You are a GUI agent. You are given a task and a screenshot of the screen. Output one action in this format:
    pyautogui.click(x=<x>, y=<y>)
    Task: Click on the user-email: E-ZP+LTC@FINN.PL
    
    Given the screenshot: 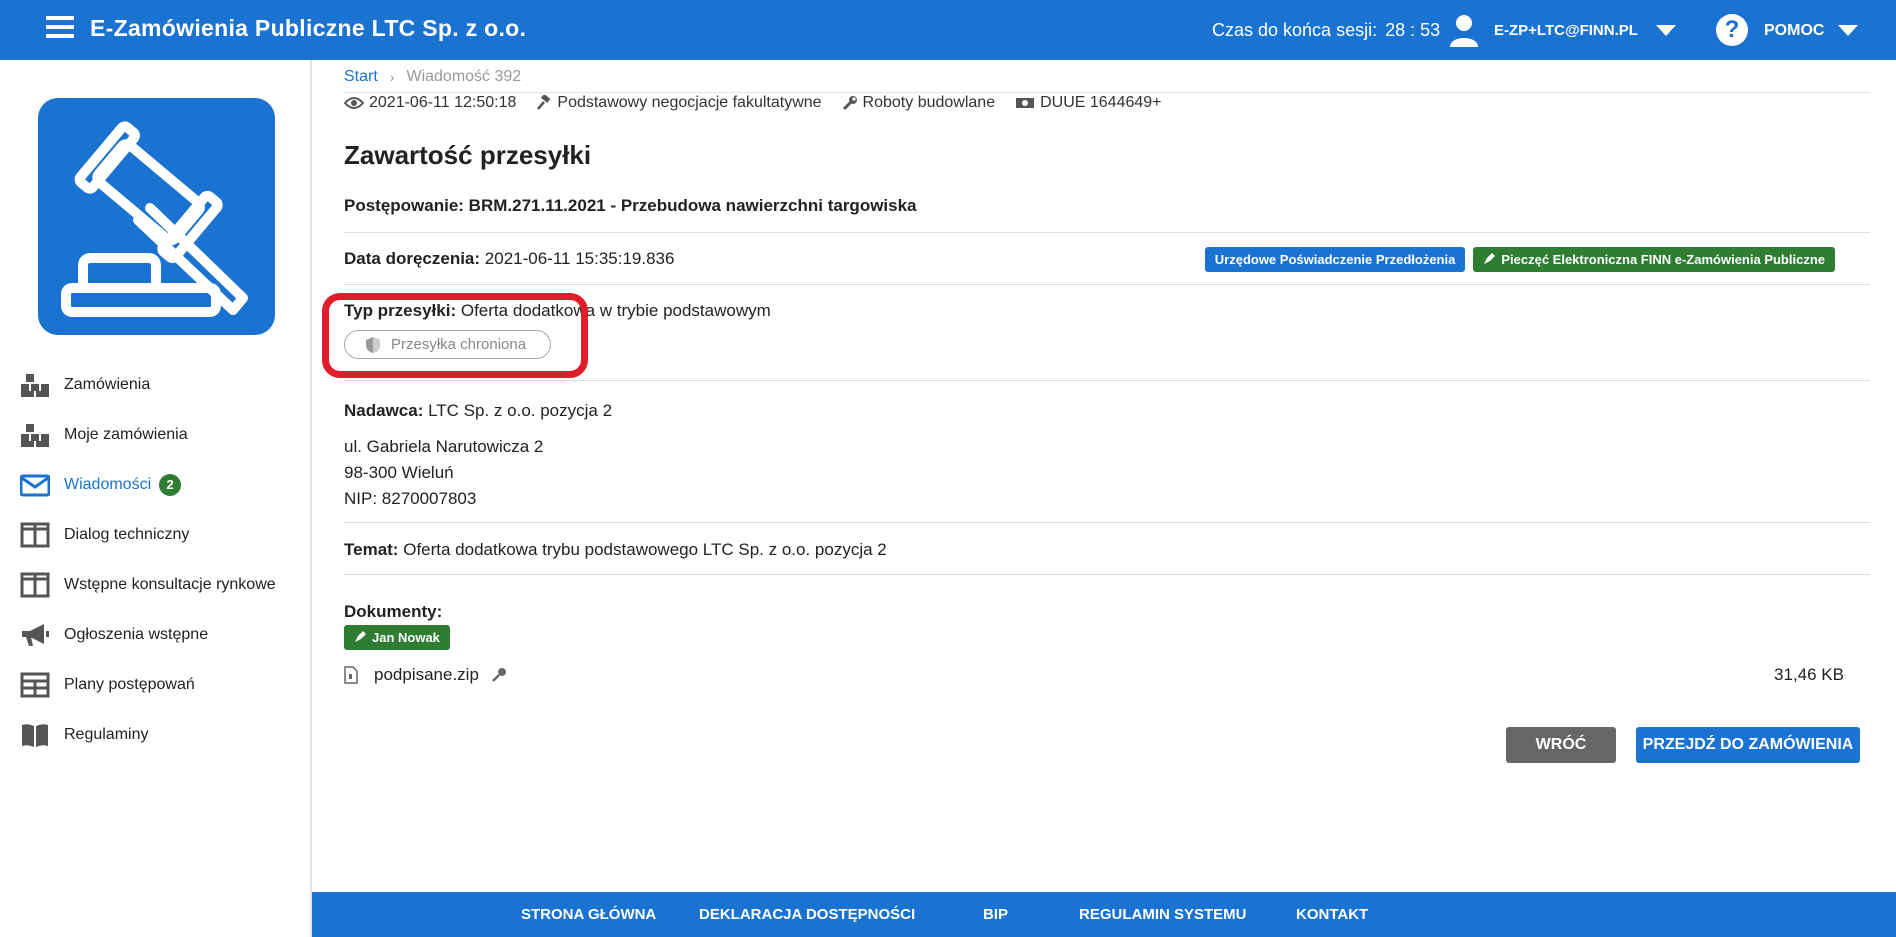 What is the action you would take?
    pyautogui.click(x=1566, y=30)
    